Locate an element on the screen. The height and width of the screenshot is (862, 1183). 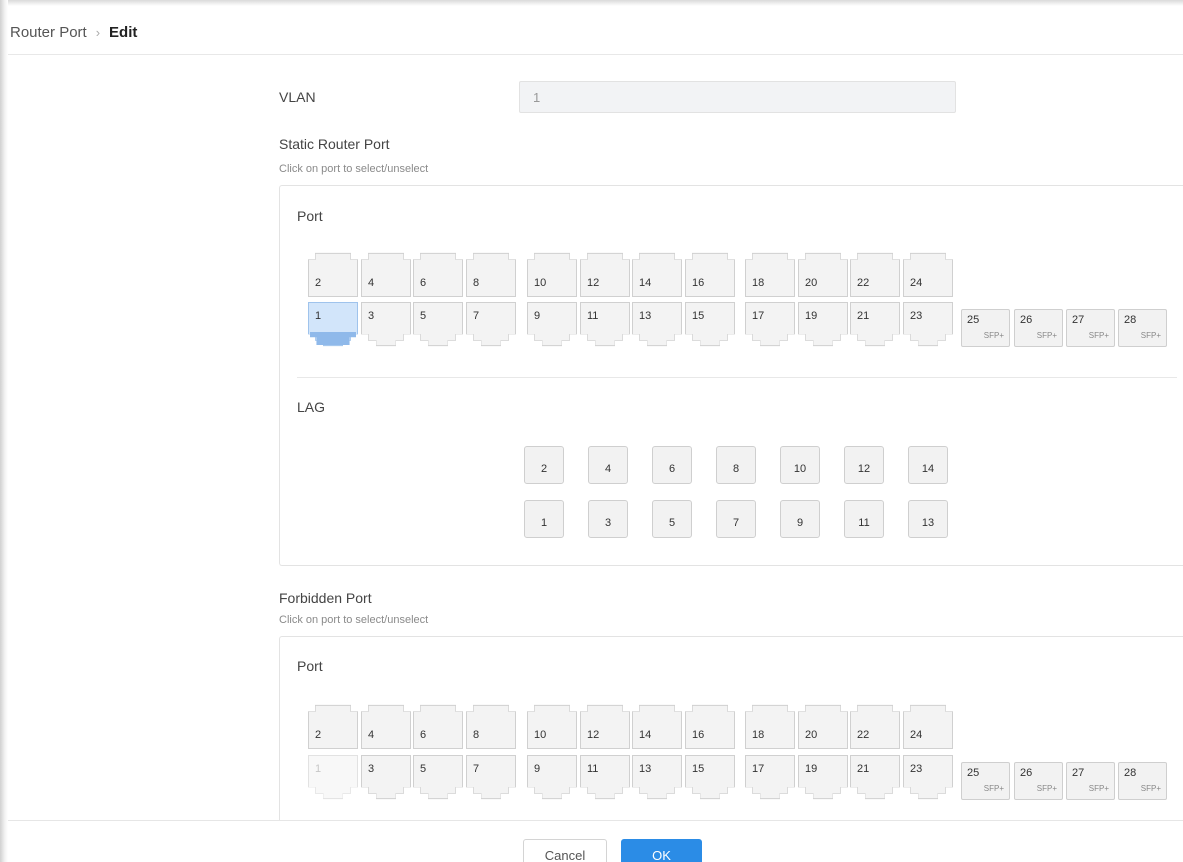
lag-6: 6 is located at coordinates (672, 465).